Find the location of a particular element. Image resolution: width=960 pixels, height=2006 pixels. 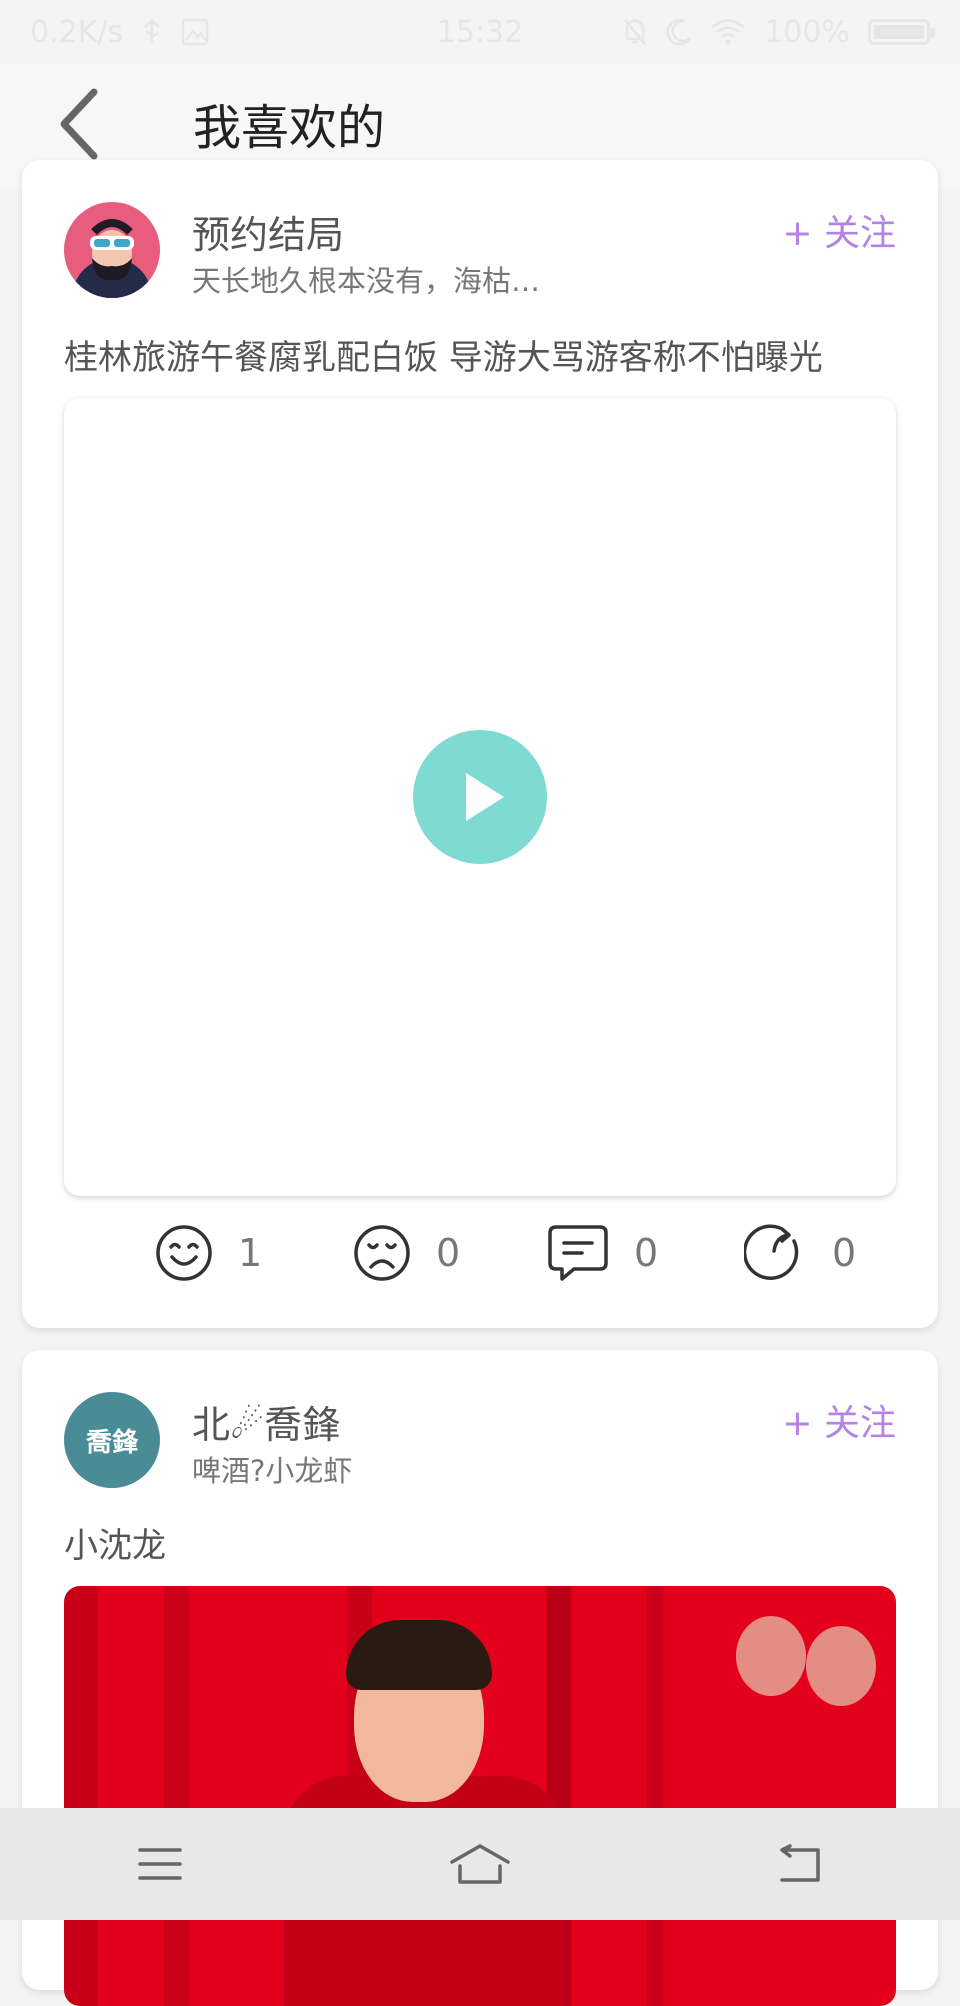

menu-button is located at coordinates (160, 1864).